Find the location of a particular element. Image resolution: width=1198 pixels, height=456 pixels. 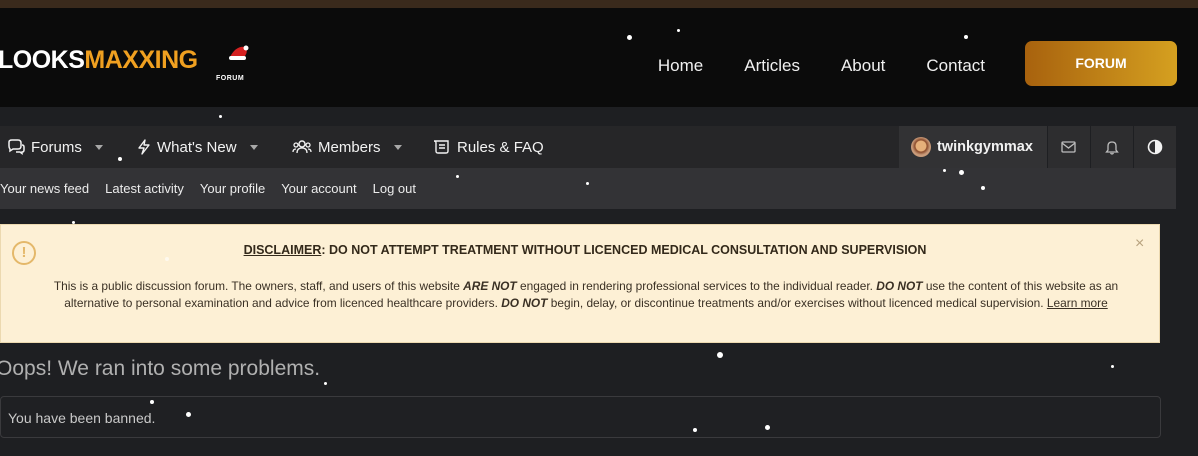

nav-tab-rules-label: Rules & FAQ is located at coordinates (500, 147).